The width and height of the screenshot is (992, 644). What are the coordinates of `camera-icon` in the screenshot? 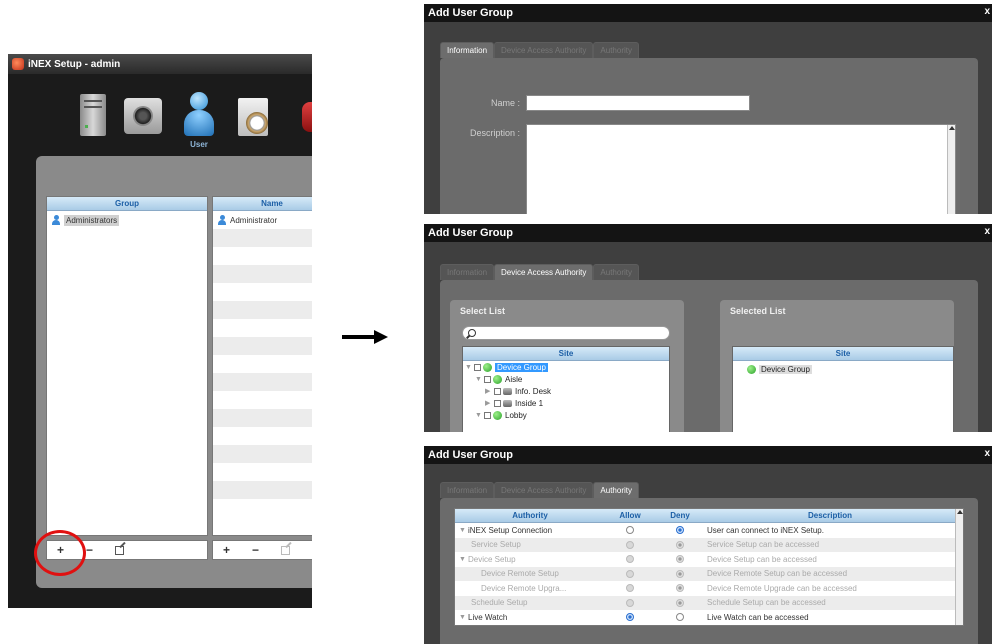 It's located at (143, 116).